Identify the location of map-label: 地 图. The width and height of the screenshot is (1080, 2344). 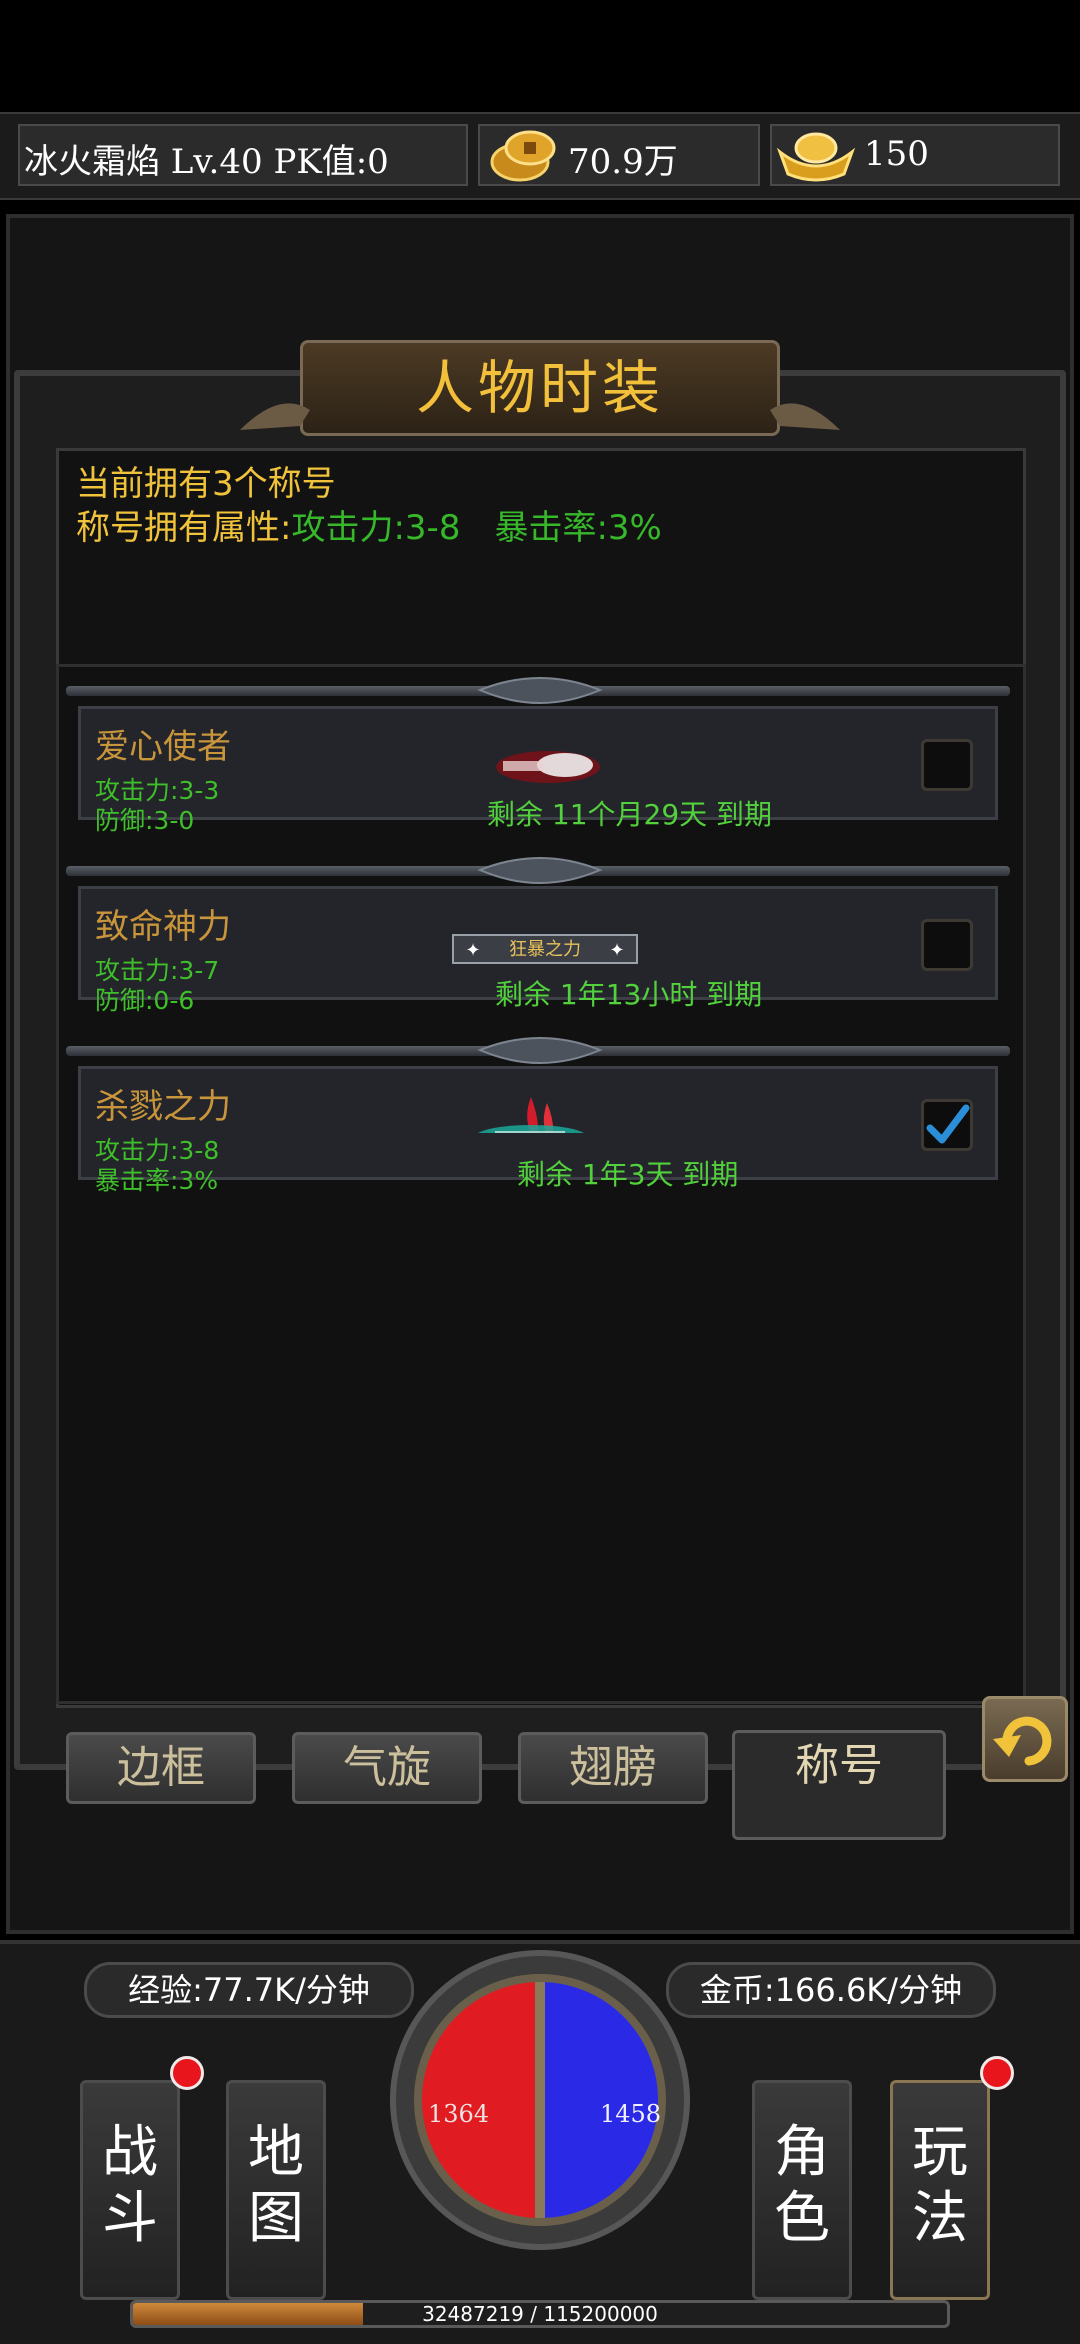
(276, 2185).